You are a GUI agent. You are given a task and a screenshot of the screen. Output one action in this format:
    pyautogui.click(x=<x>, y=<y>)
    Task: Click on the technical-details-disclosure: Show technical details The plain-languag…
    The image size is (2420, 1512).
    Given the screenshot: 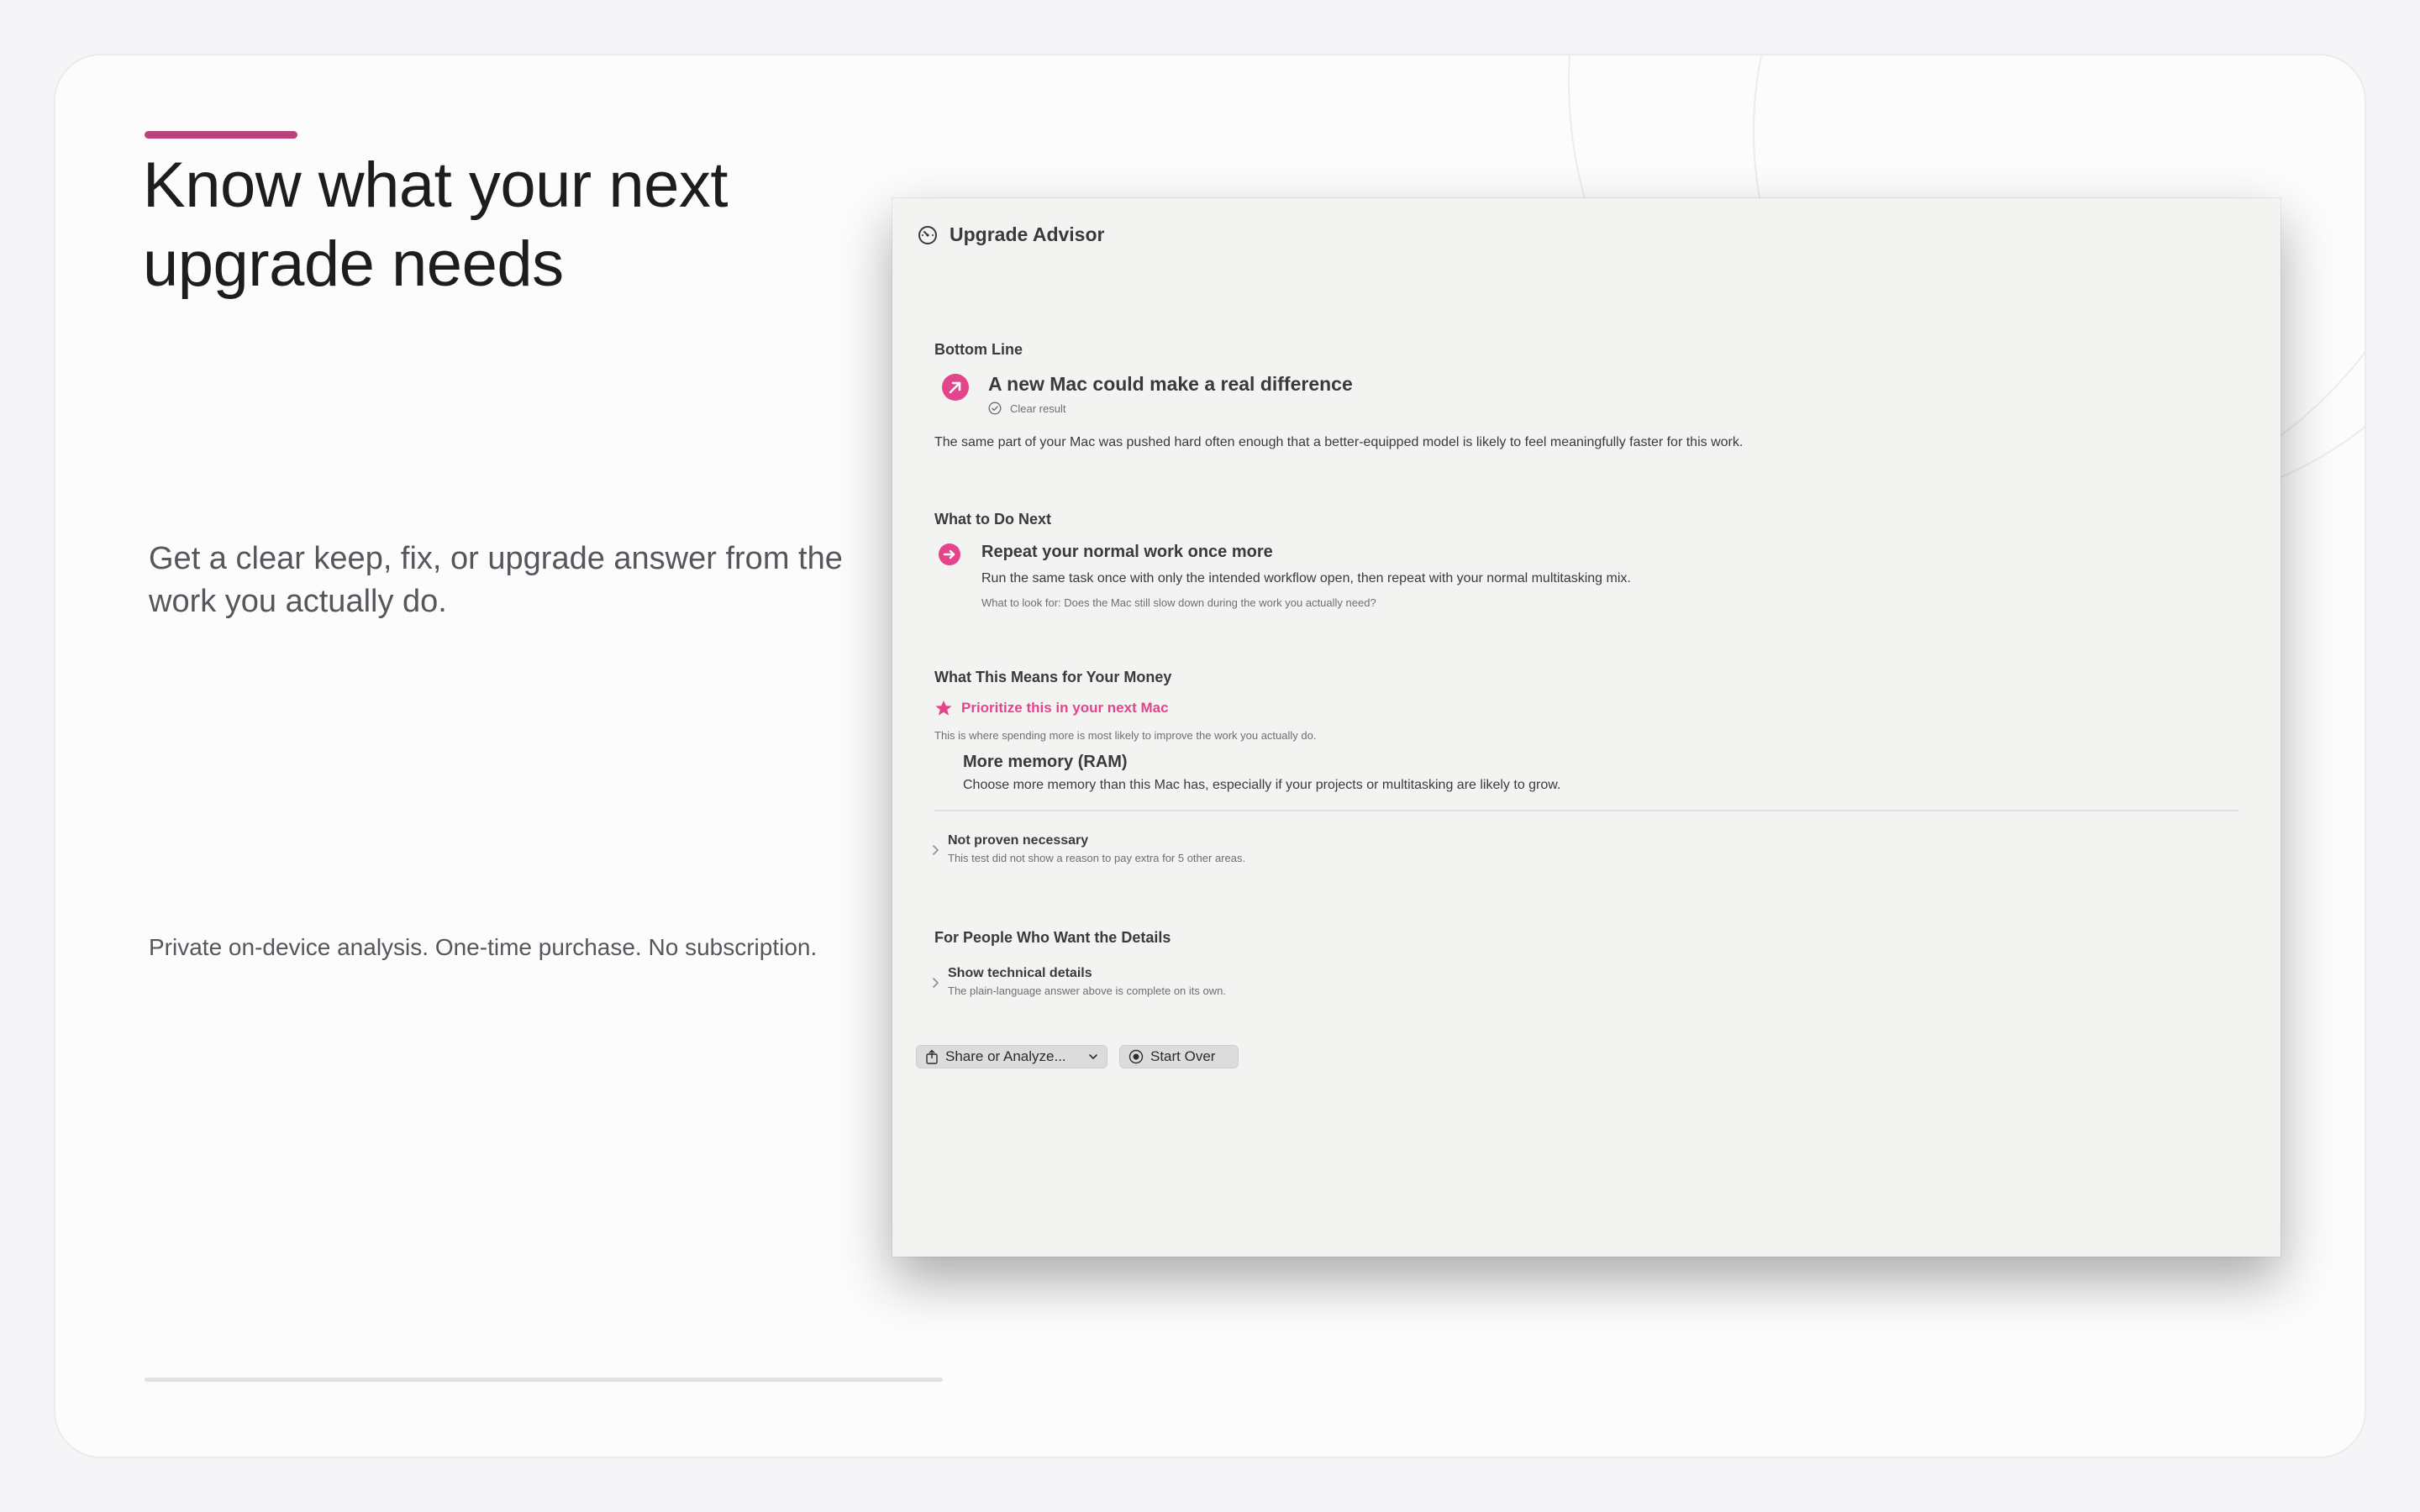 What is the action you would take?
    pyautogui.click(x=1078, y=981)
    